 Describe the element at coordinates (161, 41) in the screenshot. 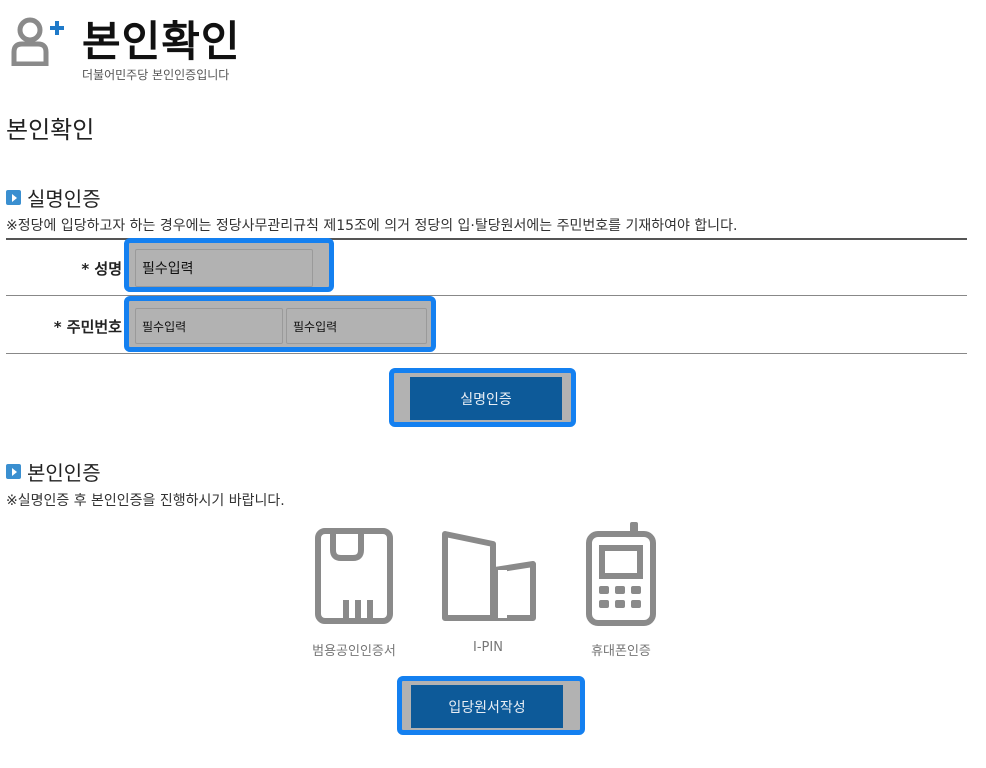

I see `page-title: 본인확인` at that location.